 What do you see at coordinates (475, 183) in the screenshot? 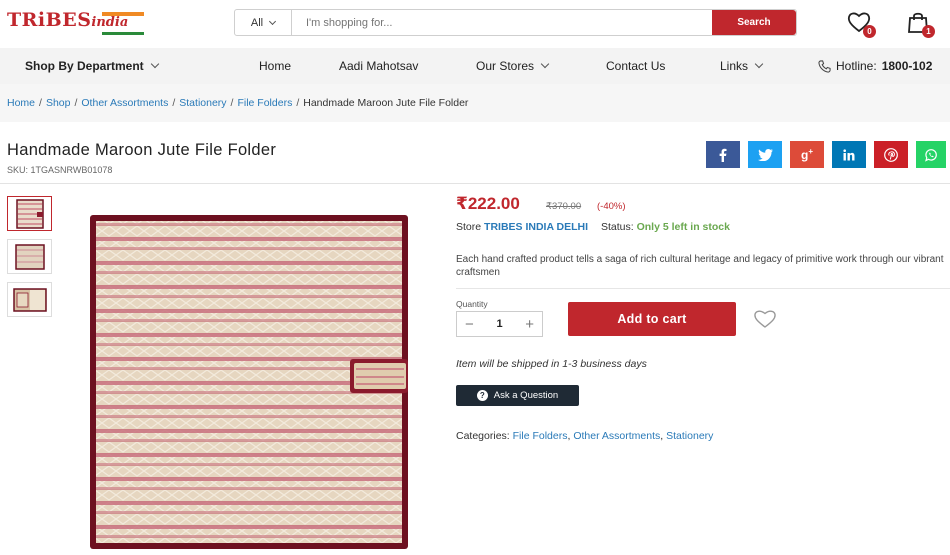
I see `title-divider` at bounding box center [475, 183].